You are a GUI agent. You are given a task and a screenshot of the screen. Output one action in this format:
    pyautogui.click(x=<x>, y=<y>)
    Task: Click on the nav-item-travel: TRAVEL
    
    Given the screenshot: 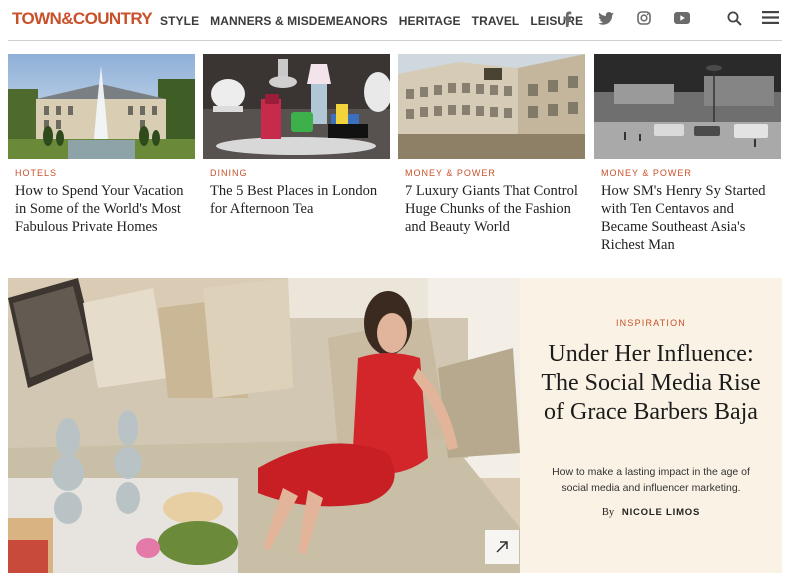 What is the action you would take?
    pyautogui.click(x=496, y=21)
    